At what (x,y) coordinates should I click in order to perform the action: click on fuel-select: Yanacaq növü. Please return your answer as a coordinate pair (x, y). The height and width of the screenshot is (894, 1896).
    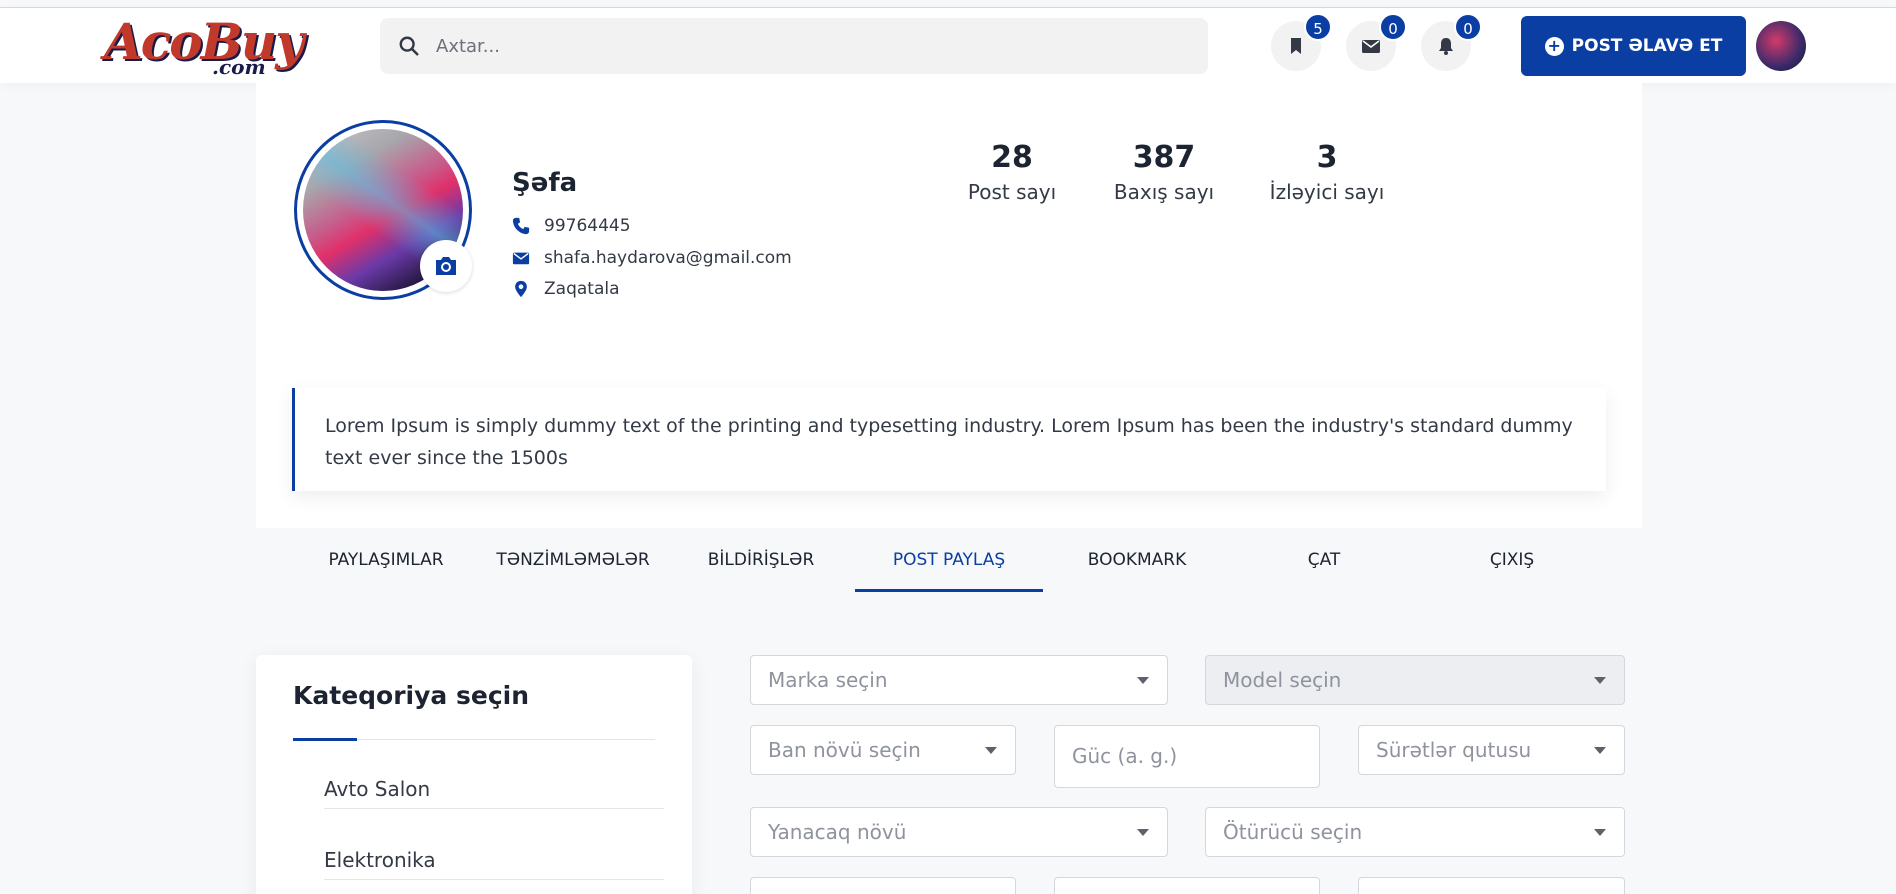
    Looking at the image, I should click on (959, 832).